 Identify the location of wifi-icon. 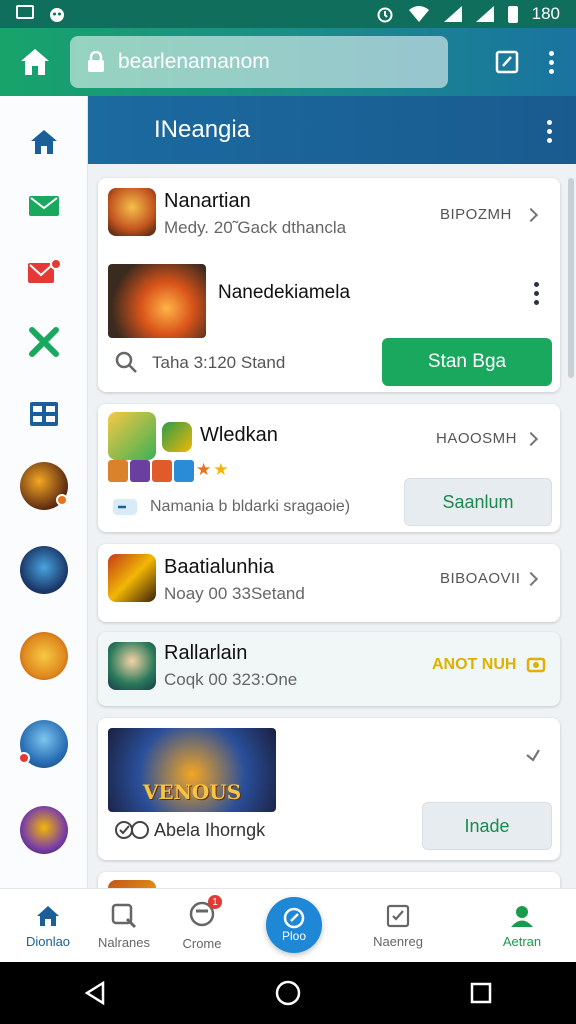
(418, 14).